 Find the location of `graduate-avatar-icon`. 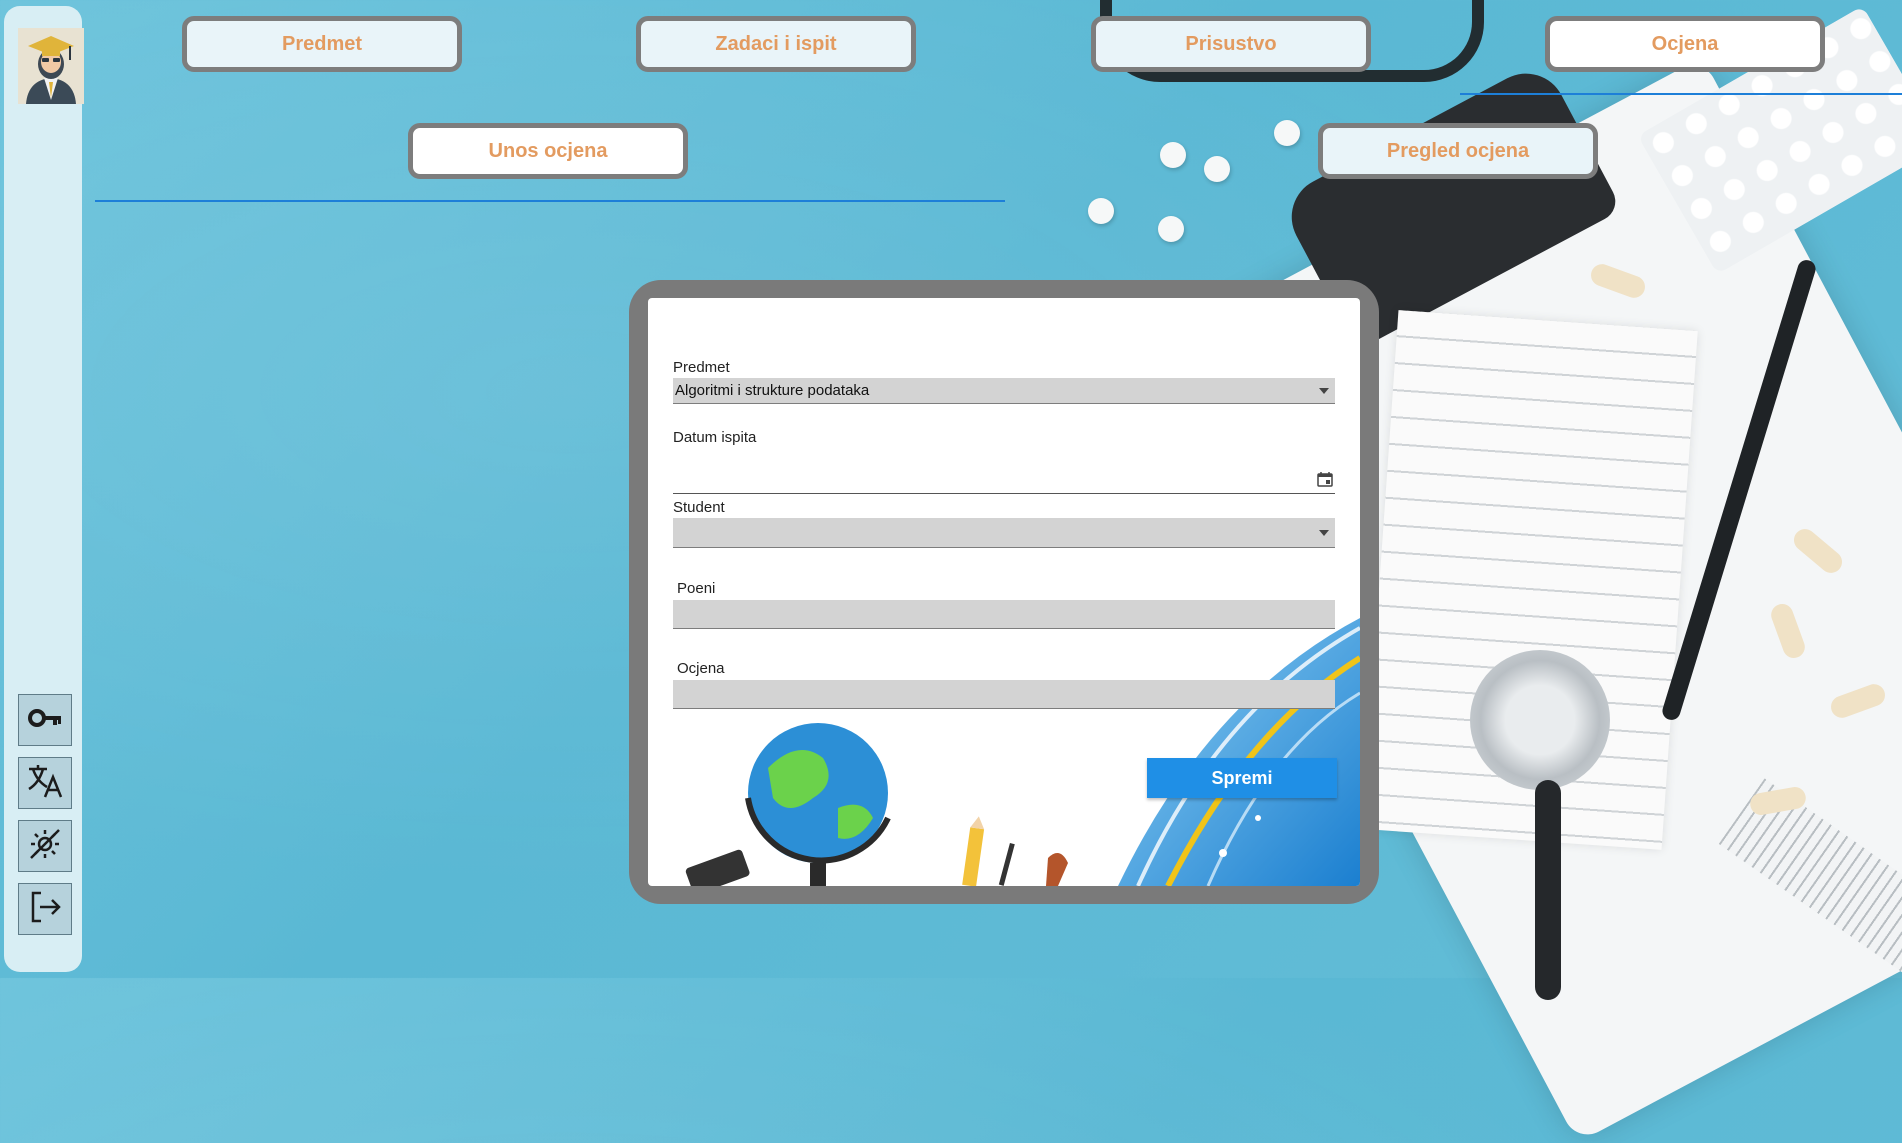

graduate-avatar-icon is located at coordinates (51, 66).